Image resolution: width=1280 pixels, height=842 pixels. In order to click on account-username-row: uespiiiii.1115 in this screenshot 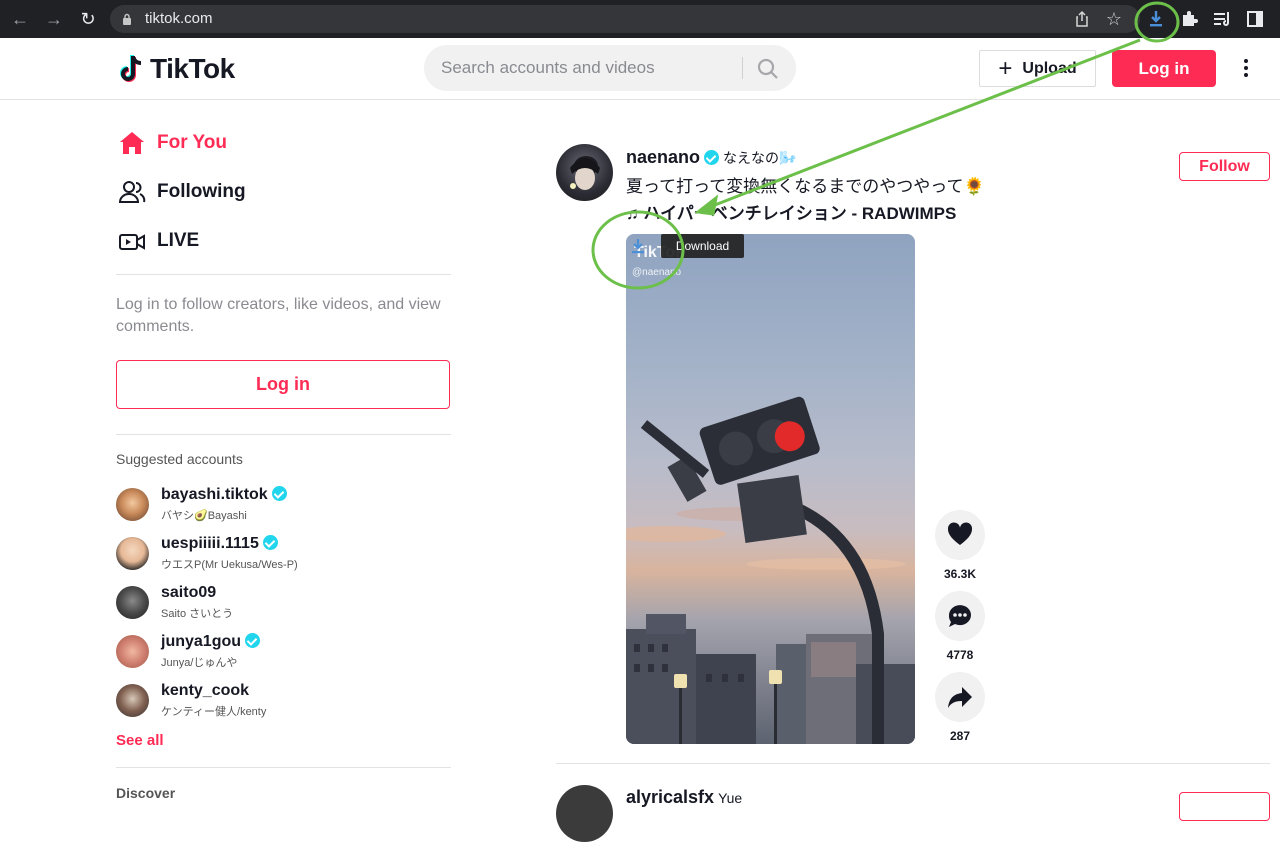, I will do `click(219, 544)`.